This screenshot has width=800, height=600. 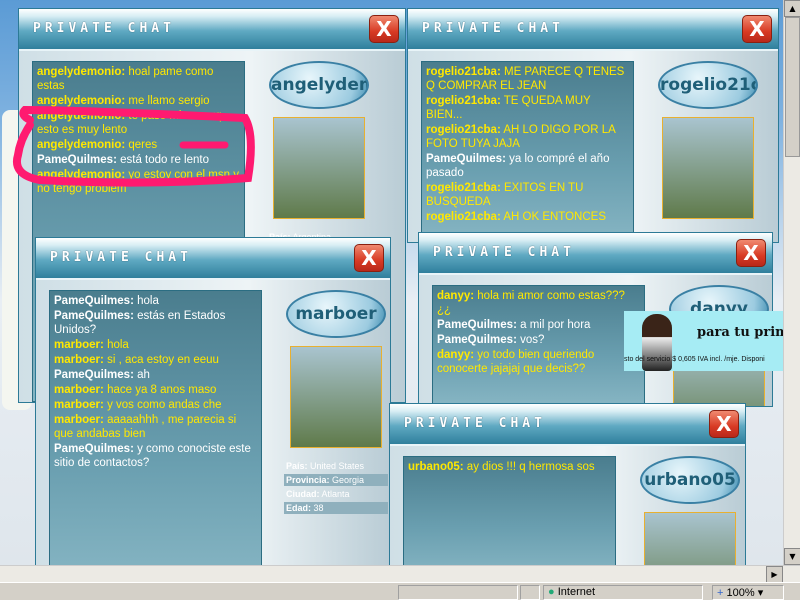 What do you see at coordinates (576, 592) in the screenshot?
I see `zone-label: Internet` at bounding box center [576, 592].